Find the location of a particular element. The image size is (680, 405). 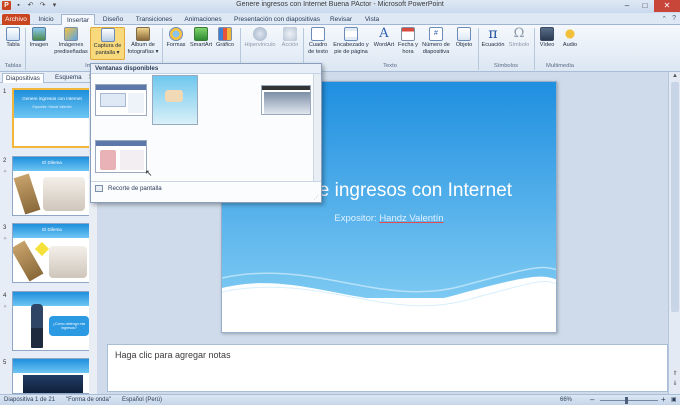

tab-inicio: Inicio is located at coordinates (46, 19).